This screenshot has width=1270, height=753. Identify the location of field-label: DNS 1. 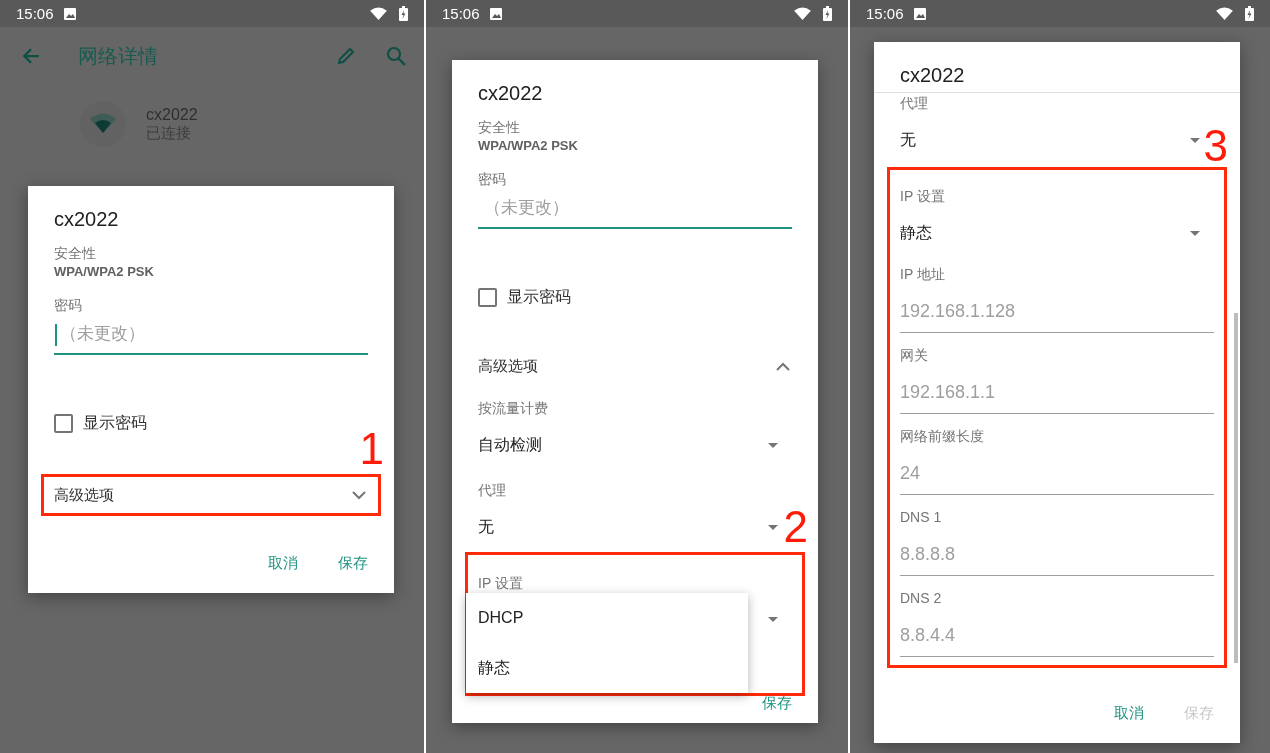
(921, 517).